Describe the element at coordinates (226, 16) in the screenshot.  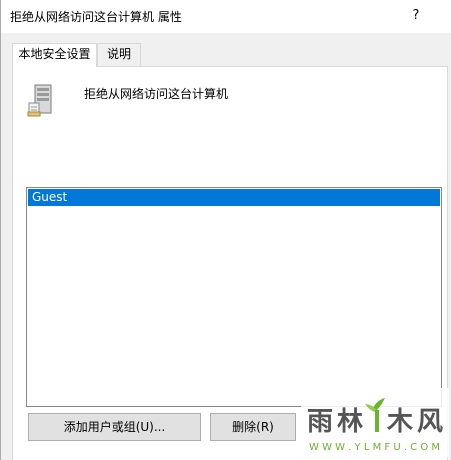
I see `title-bar: 拒绝从网络访问这台计算机 属性 ?` at that location.